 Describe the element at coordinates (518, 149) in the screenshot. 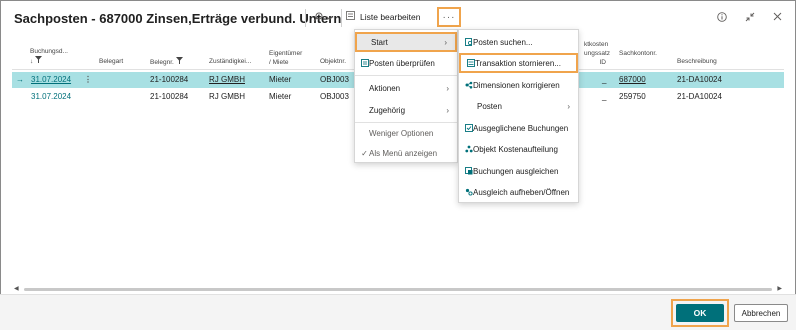

I see `menu-item-objekt-kostenaufteilung: Objekt Kostenaufteilung` at that location.